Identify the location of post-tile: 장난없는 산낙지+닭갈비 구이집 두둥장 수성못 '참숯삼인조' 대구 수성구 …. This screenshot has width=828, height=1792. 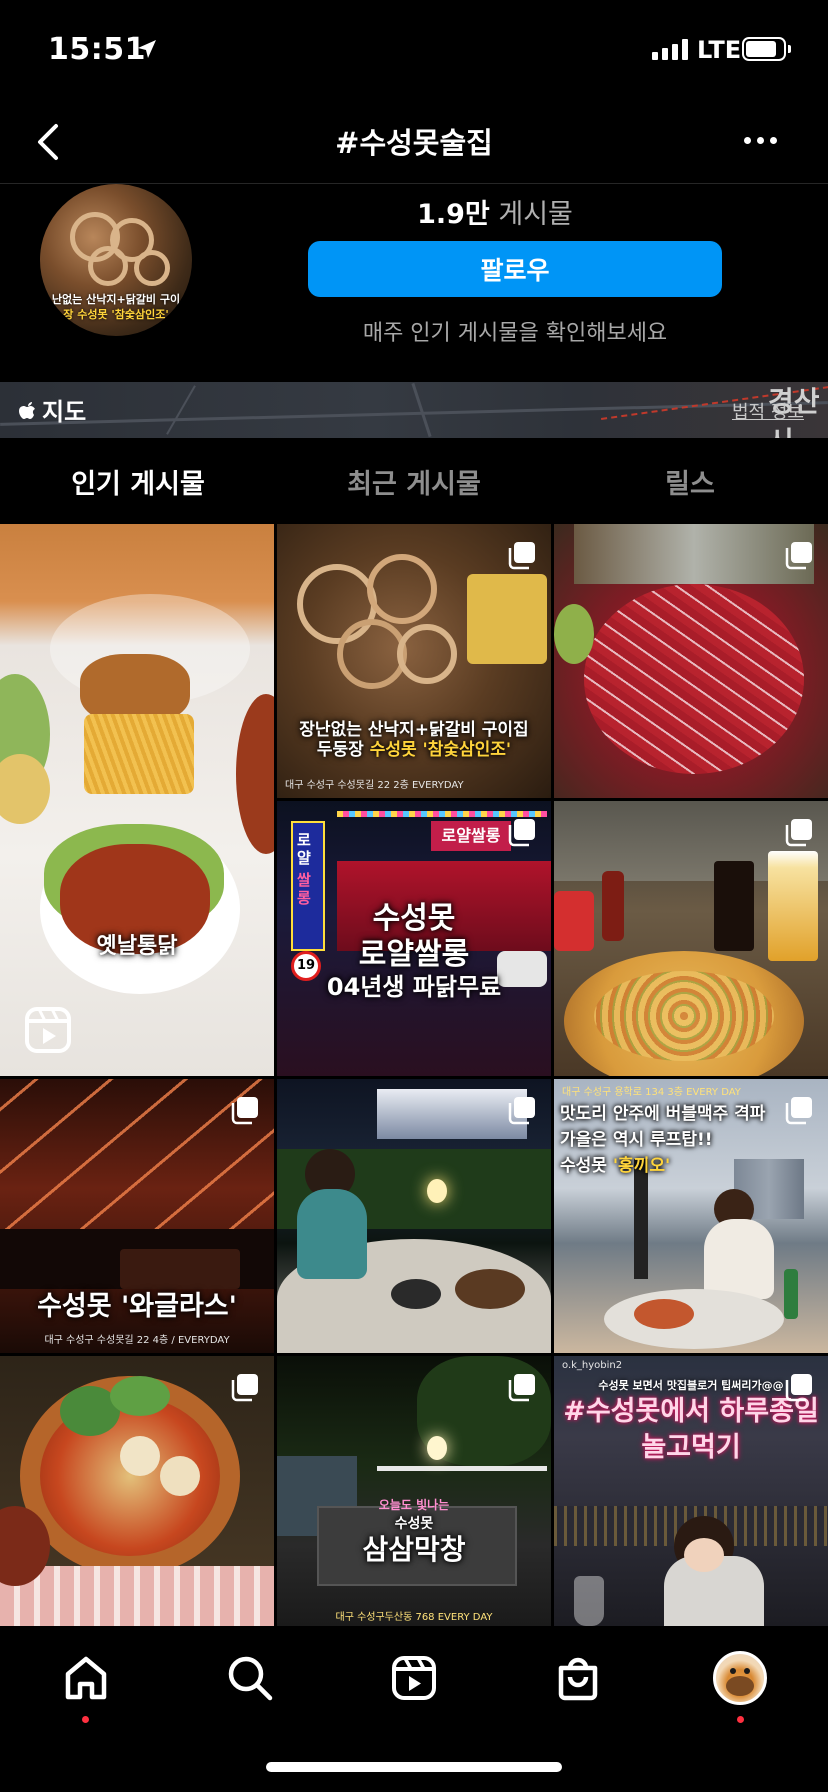
(414, 661).